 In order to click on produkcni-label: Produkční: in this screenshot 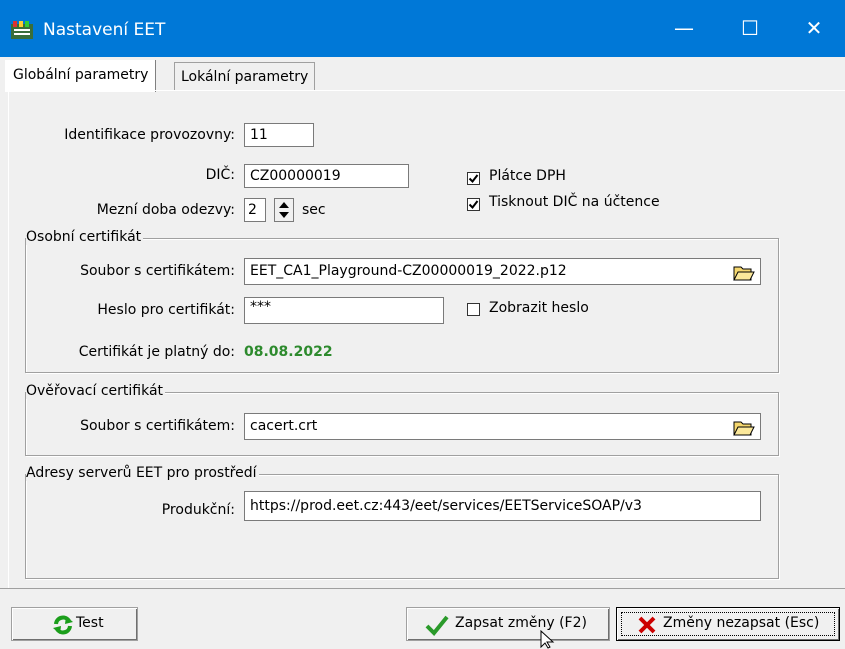, I will do `click(198, 510)`.